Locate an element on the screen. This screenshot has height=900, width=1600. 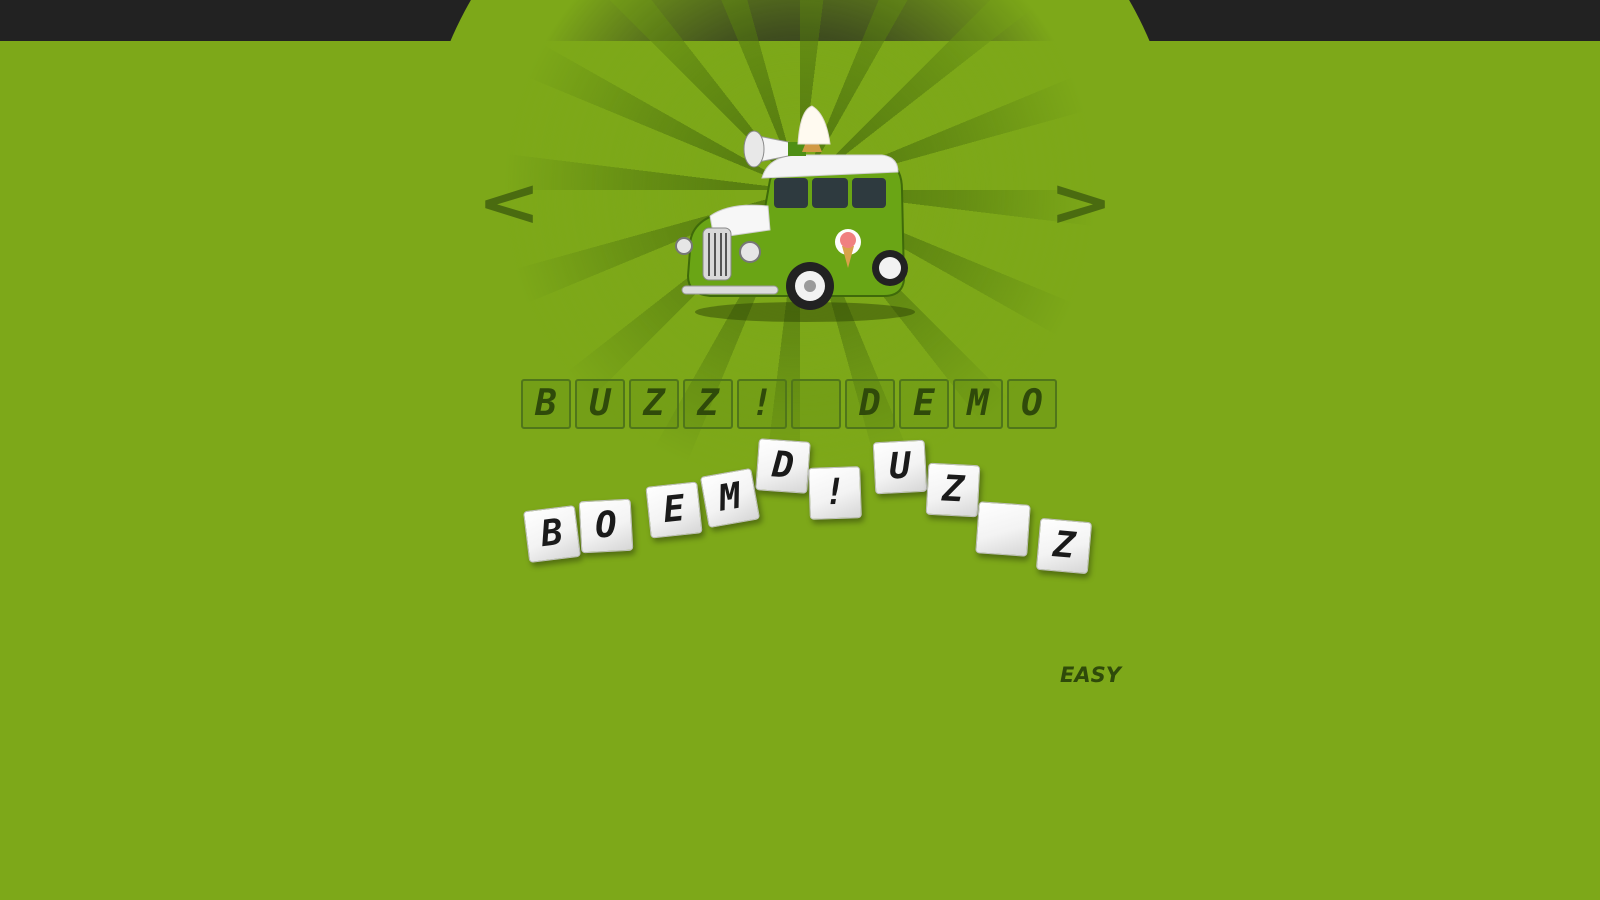
answer-slot: O is located at coordinates (1032, 404).